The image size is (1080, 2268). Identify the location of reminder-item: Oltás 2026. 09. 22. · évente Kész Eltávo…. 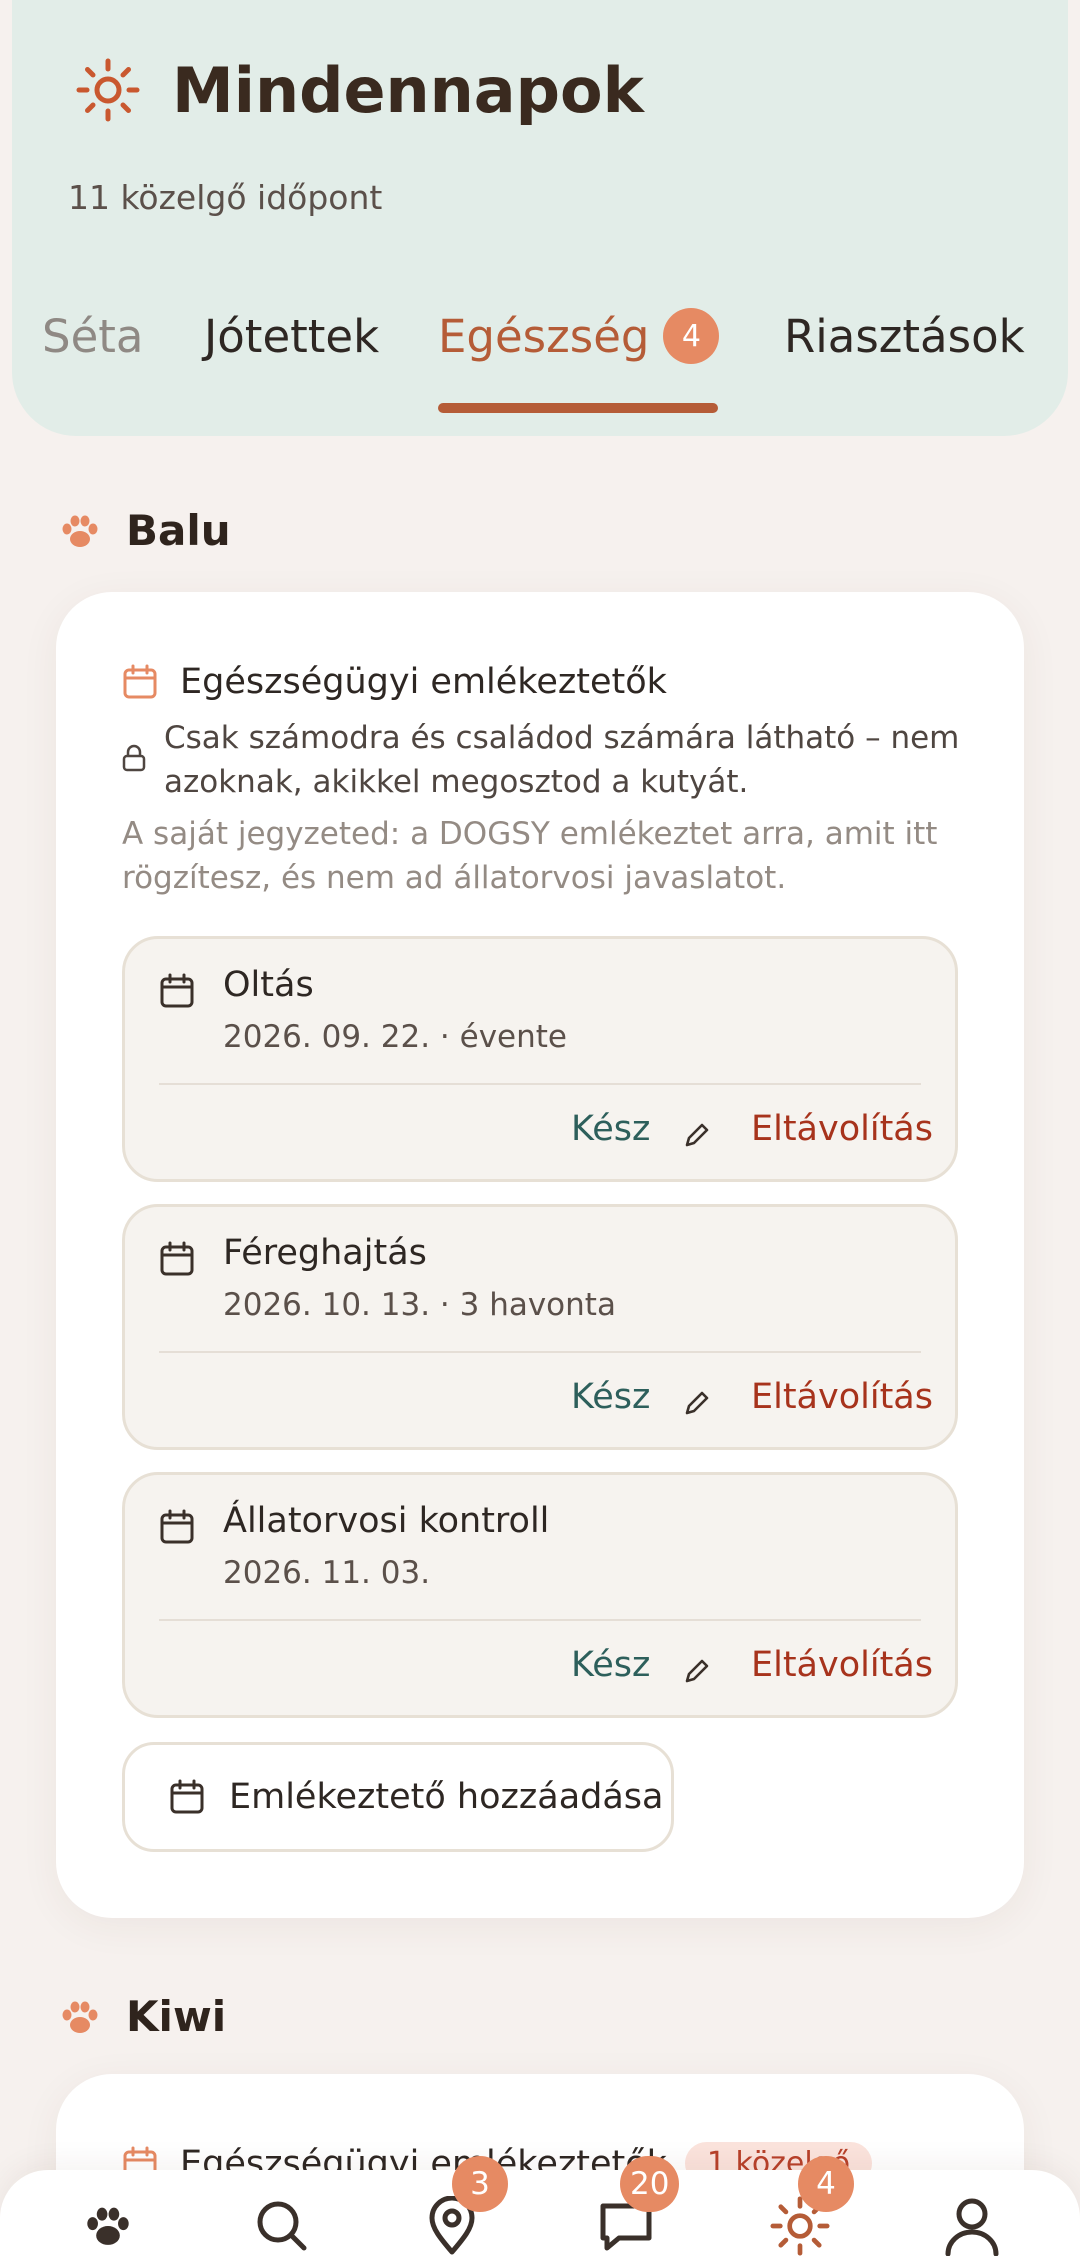
(540, 1059).